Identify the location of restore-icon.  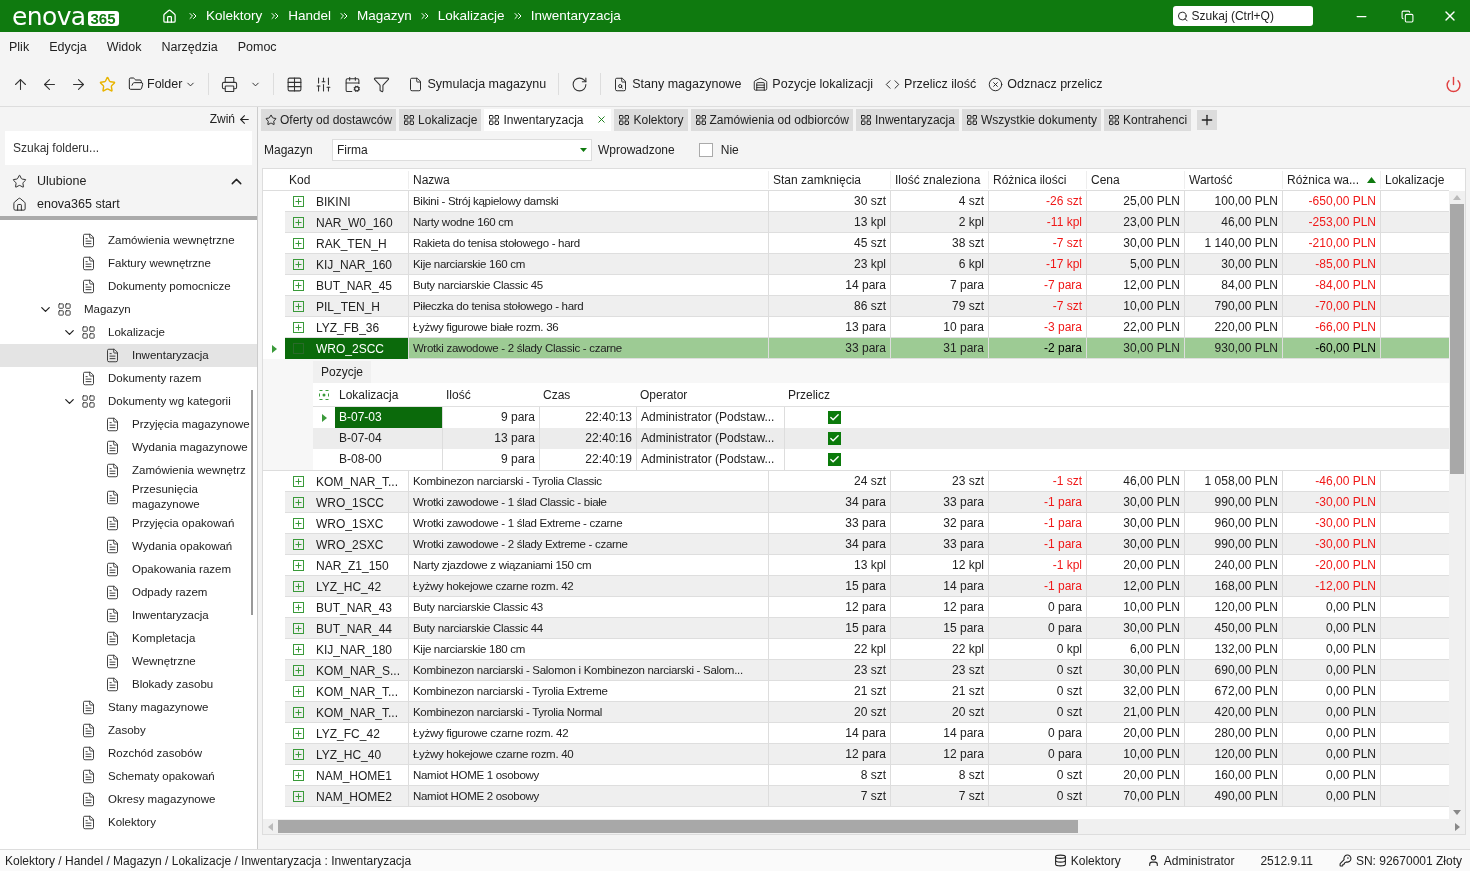
(1407, 16).